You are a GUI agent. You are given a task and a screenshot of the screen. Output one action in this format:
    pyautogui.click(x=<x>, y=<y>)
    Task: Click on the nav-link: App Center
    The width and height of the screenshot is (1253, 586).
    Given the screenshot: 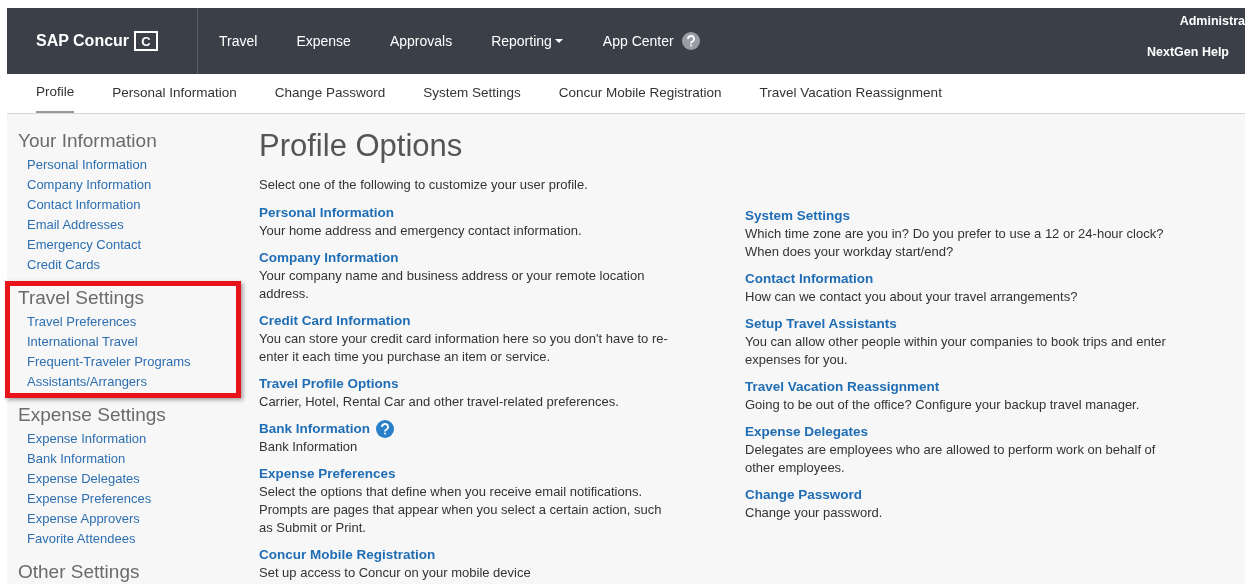 What is the action you would take?
    pyautogui.click(x=638, y=41)
    